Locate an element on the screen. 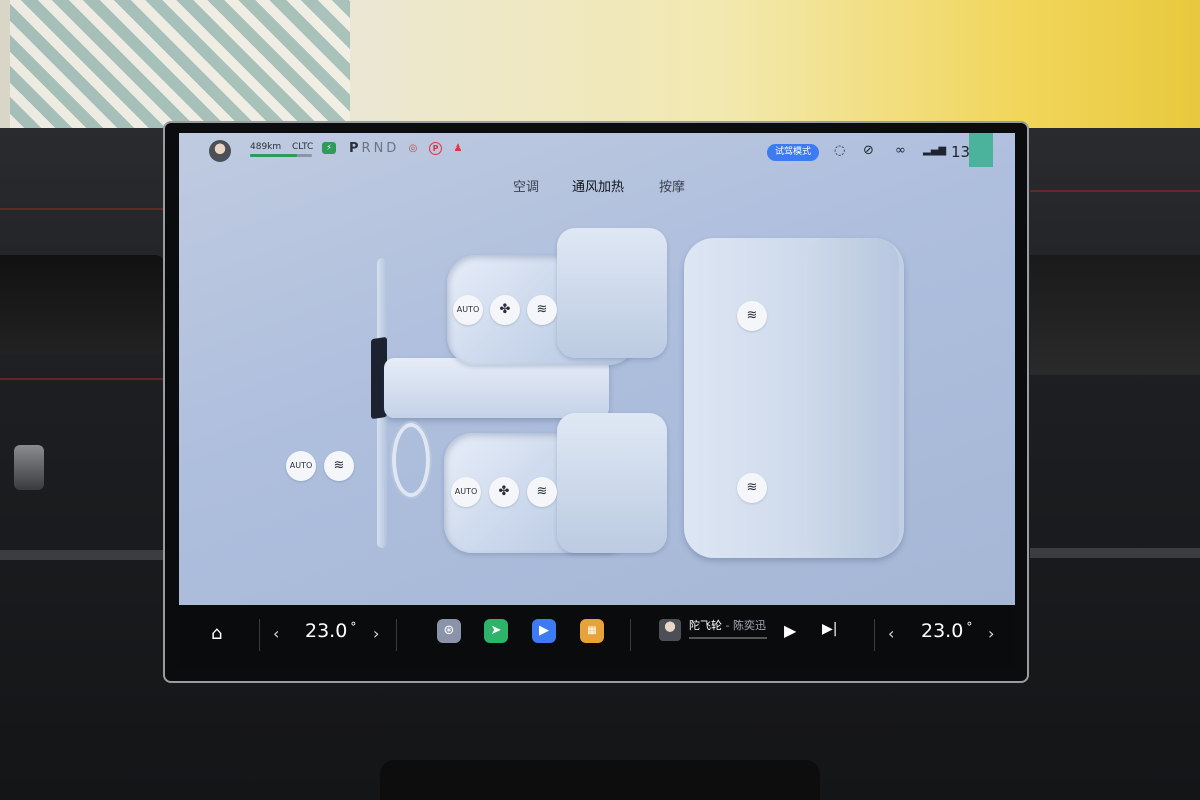 The height and width of the screenshot is (800, 1200). home-icon: ⌂ is located at coordinates (216, 633).